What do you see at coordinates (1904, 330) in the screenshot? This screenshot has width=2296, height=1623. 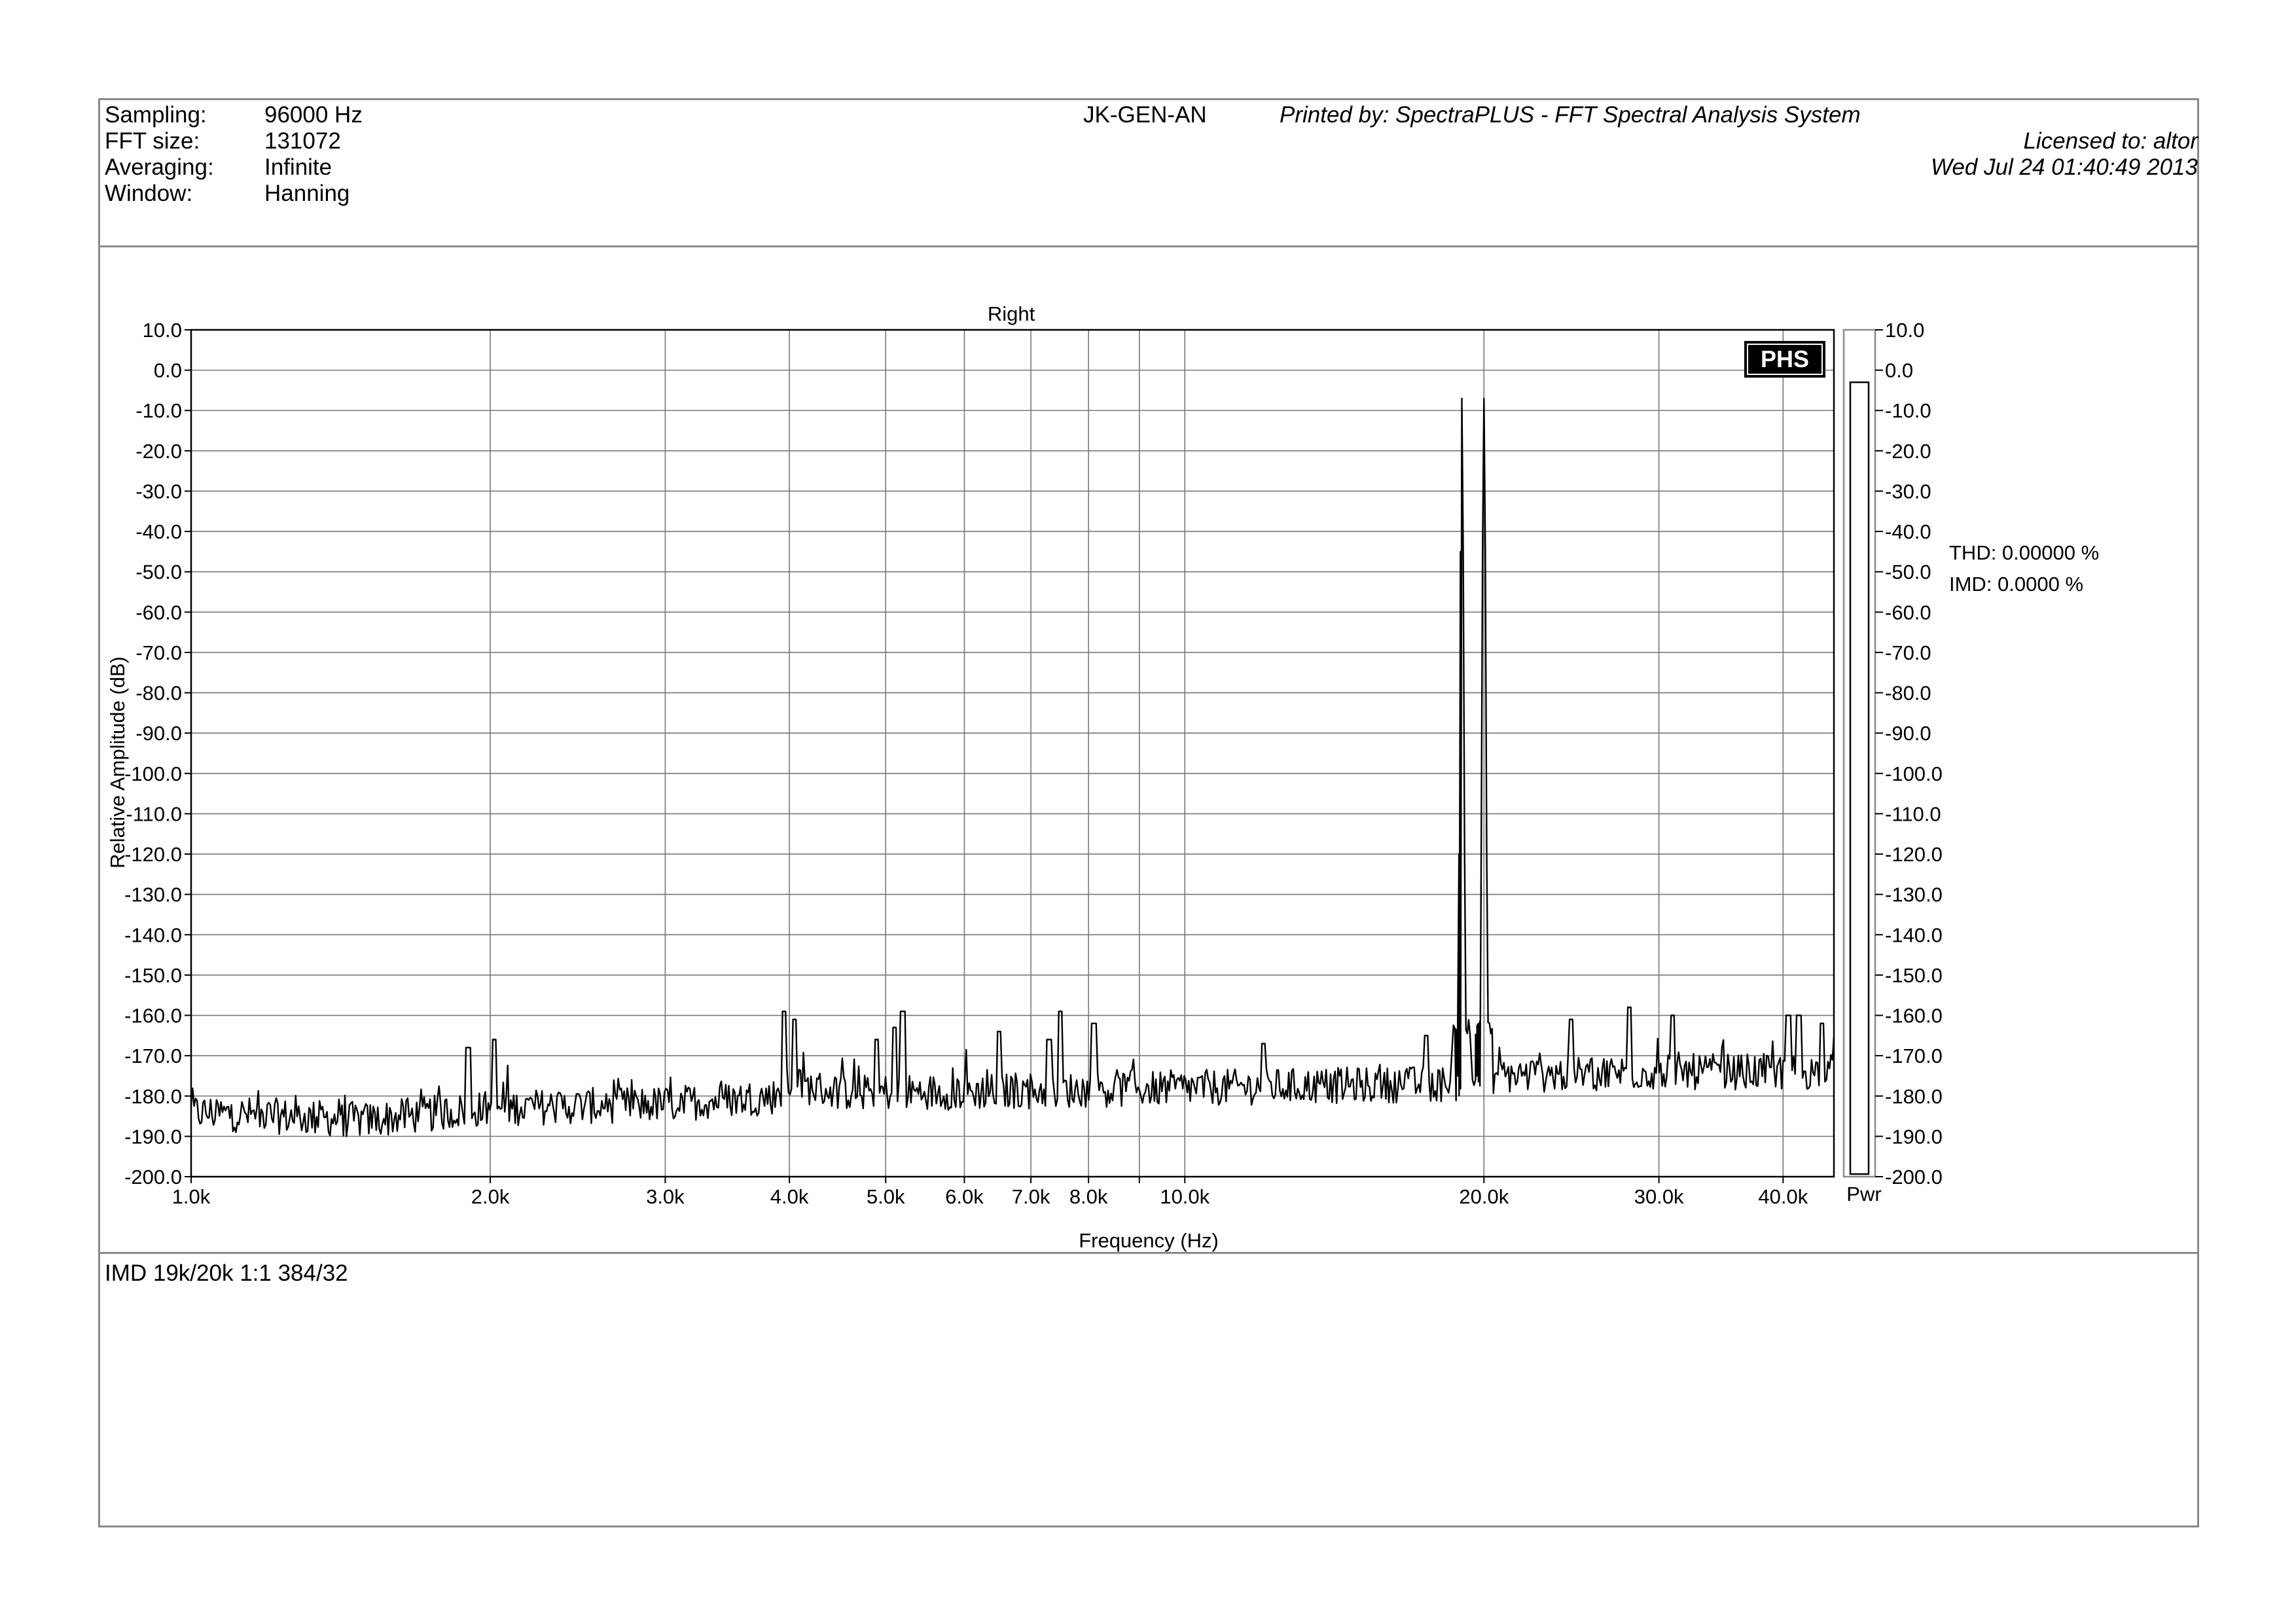 I see `power-scale-label: 10.0` at bounding box center [1904, 330].